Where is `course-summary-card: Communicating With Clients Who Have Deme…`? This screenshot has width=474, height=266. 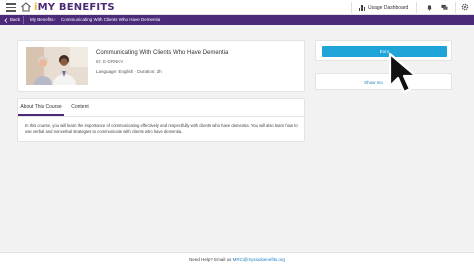 course-summary-card: Communicating With Clients Who Have Deme… is located at coordinates (161, 66).